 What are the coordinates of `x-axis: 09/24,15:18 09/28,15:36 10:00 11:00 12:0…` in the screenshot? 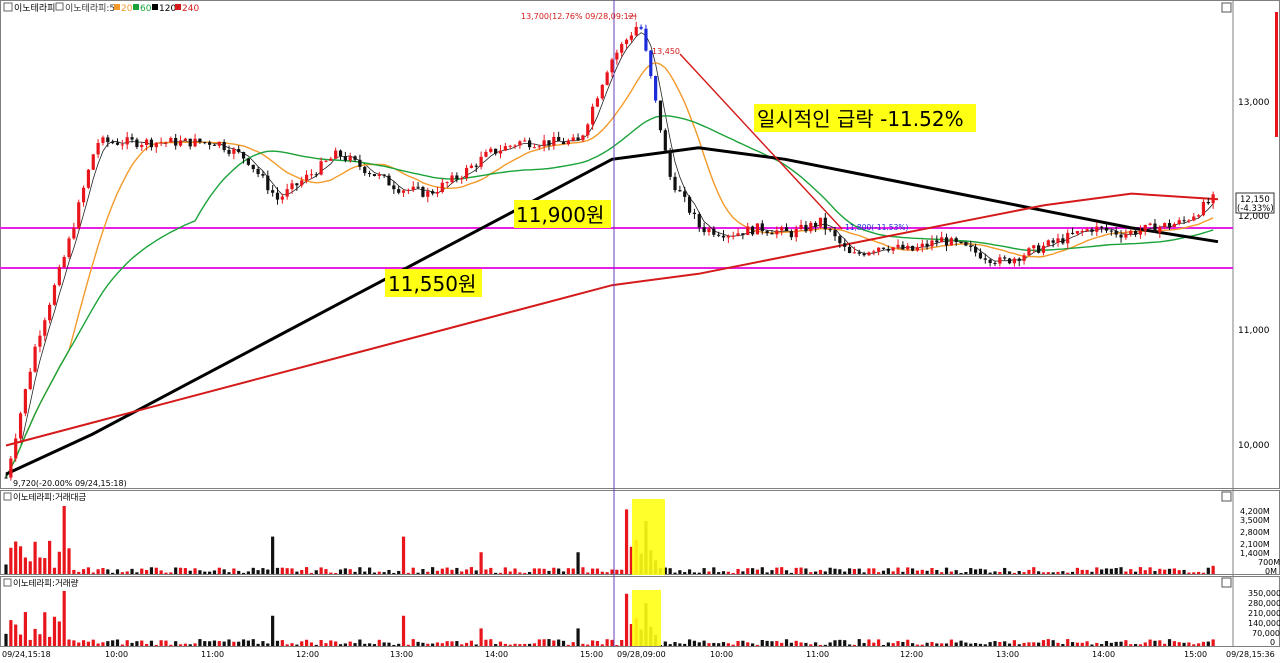 It's located at (638, 654).